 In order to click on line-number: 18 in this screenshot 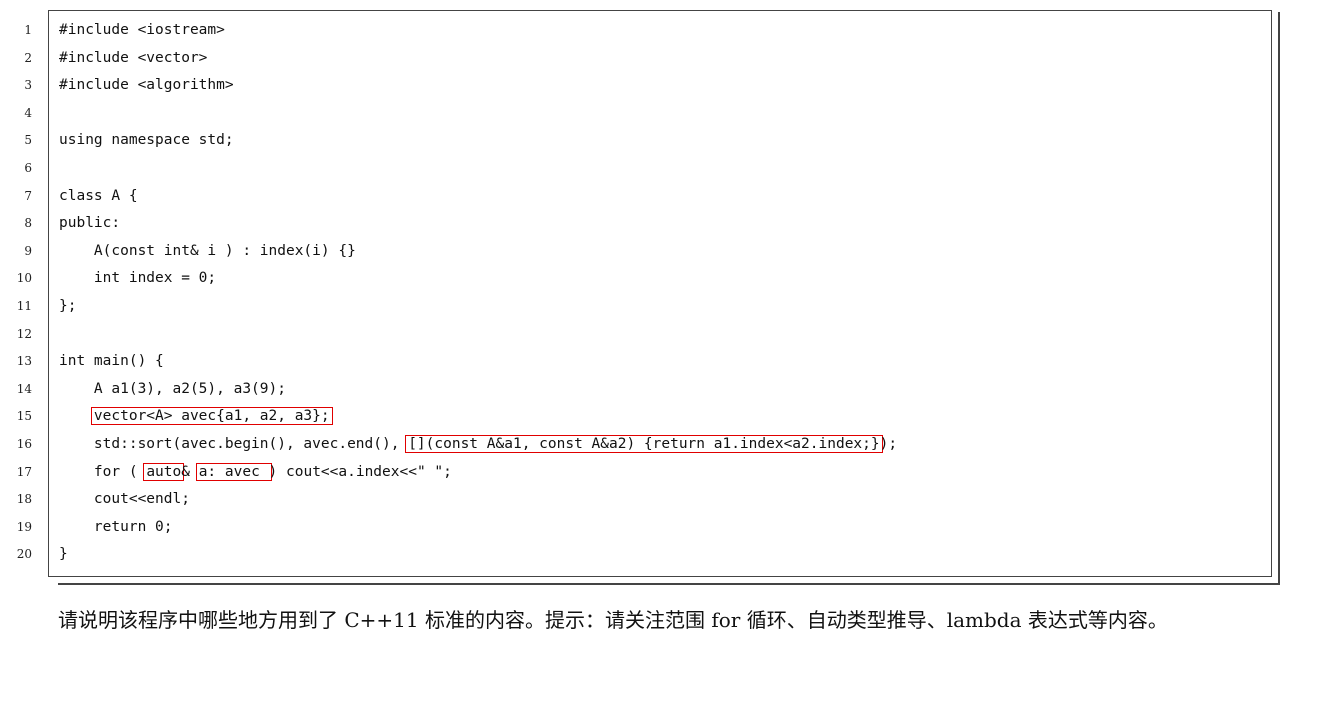, I will do `click(24, 499)`.